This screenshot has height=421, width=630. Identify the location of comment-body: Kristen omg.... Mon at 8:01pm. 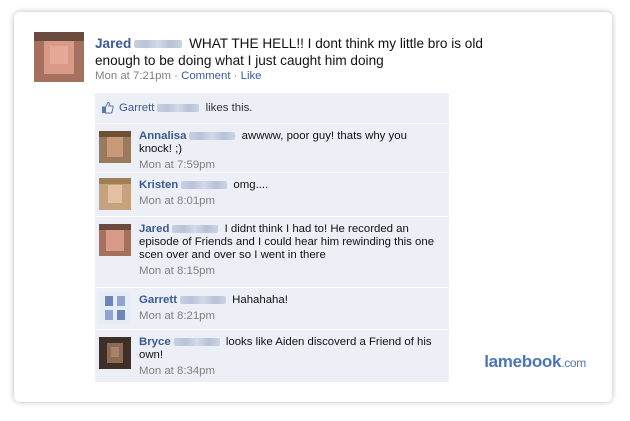
(289, 193).